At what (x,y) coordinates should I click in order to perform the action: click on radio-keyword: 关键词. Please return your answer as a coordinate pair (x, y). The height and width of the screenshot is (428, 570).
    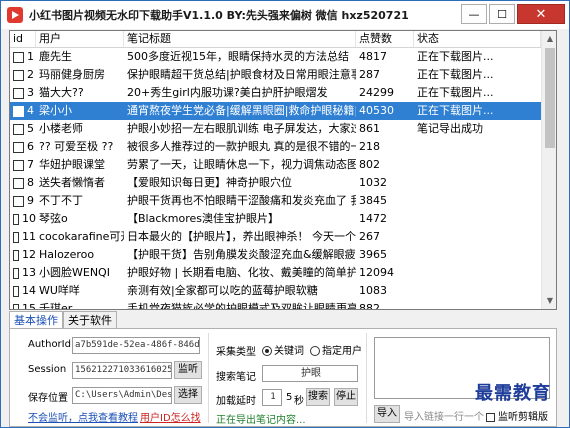
    Looking at the image, I should click on (283, 349).